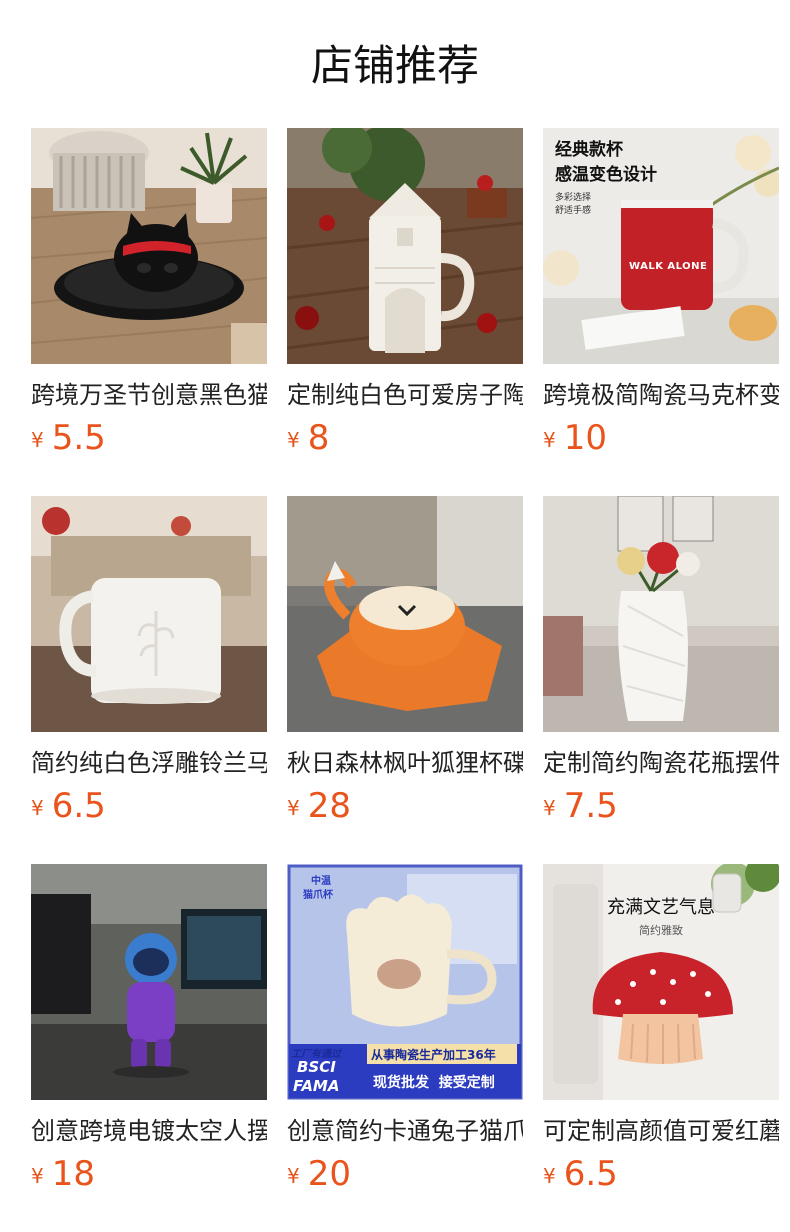 The width and height of the screenshot is (790, 1232). What do you see at coordinates (405, 438) in the screenshot?
I see `product-price: ¥8` at bounding box center [405, 438].